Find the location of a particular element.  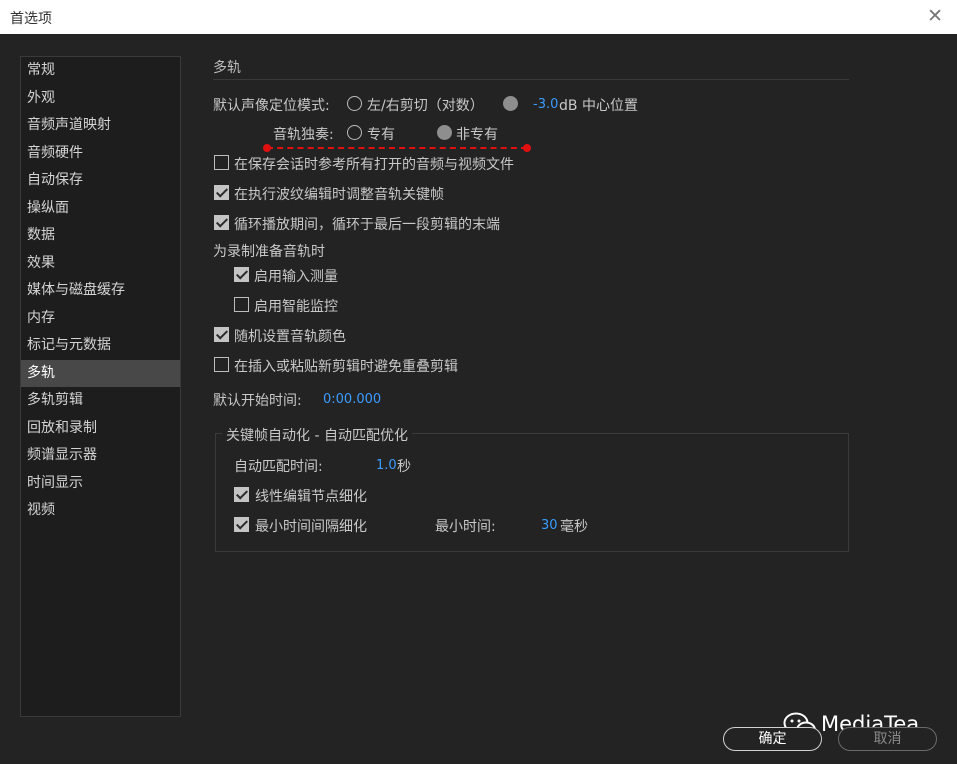

loop-playback-label: 循环播放期间，循环于最后一段剪辑的末端 is located at coordinates (367, 225).